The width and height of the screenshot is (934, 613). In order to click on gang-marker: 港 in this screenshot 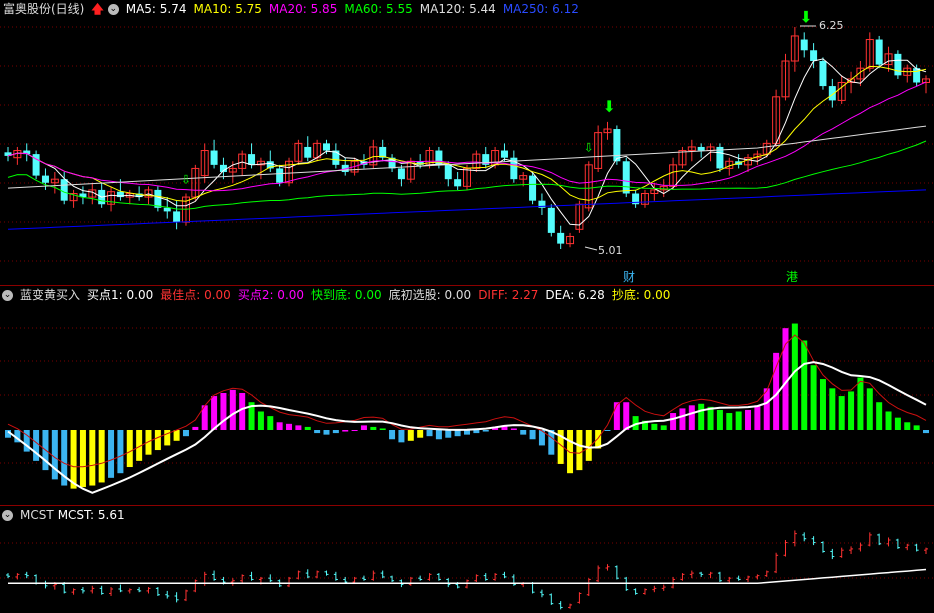, I will do `click(792, 277)`.